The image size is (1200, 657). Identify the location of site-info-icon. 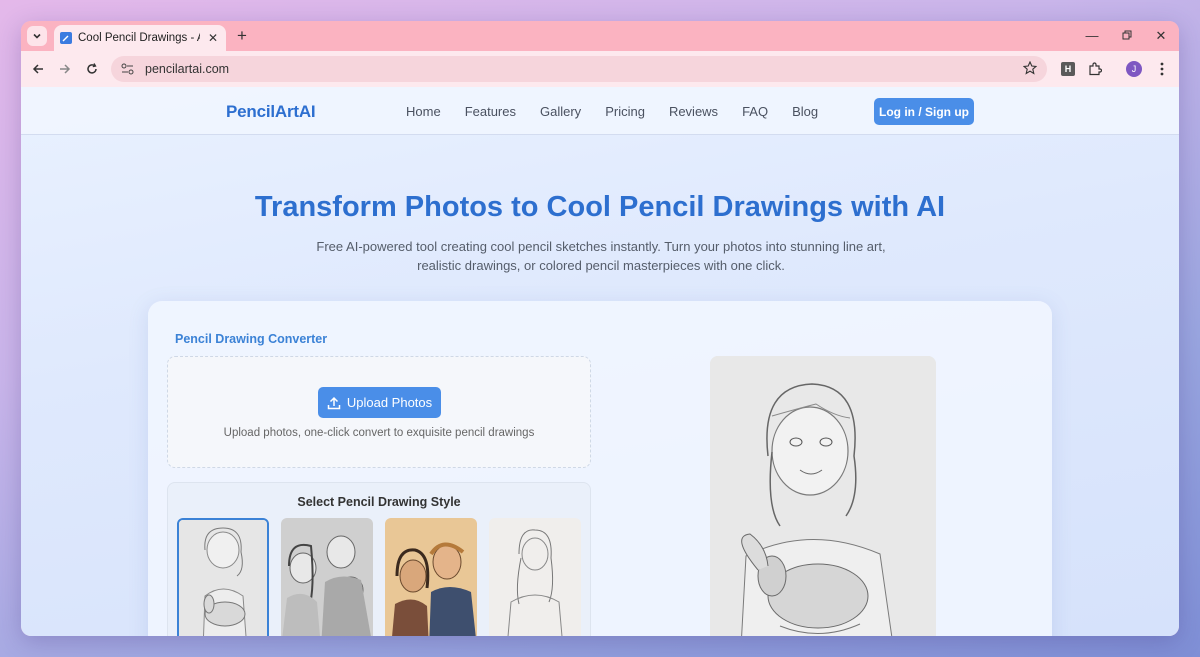
(127, 69).